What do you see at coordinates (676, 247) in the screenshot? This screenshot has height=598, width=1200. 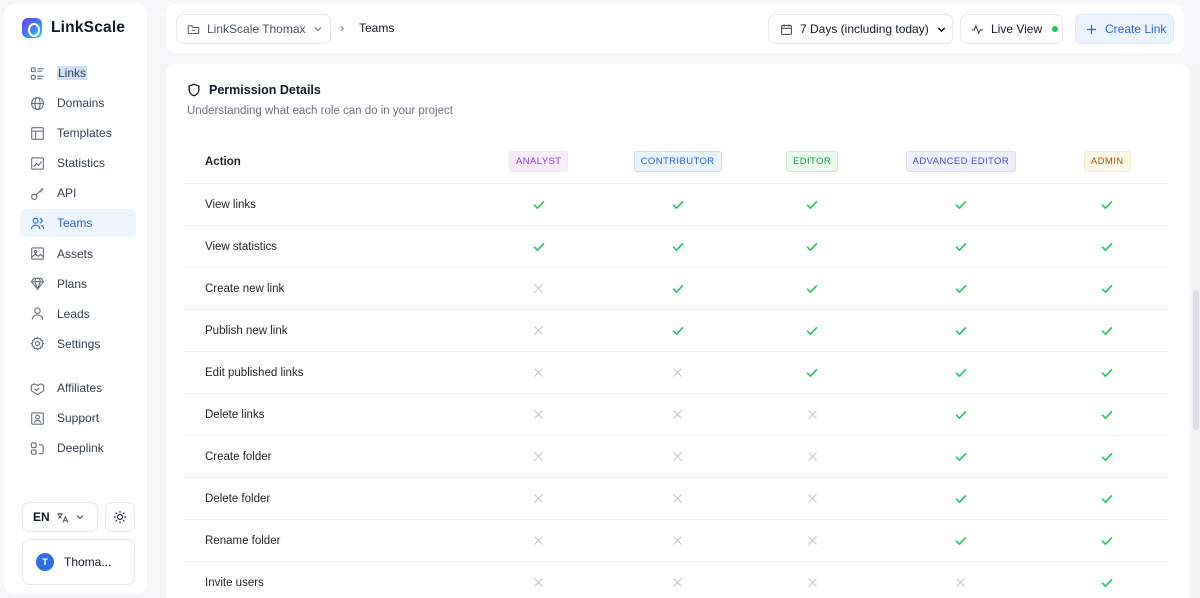 I see `table-row: View statistics` at bounding box center [676, 247].